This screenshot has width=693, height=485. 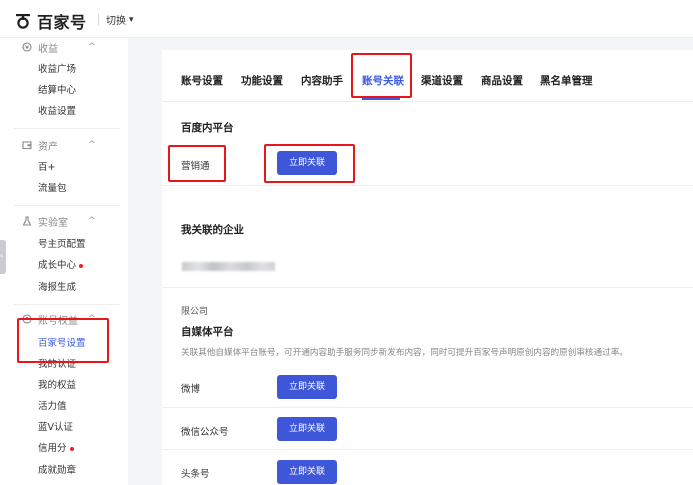 I want to click on chevron-left-icon: ‹, so click(x=2, y=255).